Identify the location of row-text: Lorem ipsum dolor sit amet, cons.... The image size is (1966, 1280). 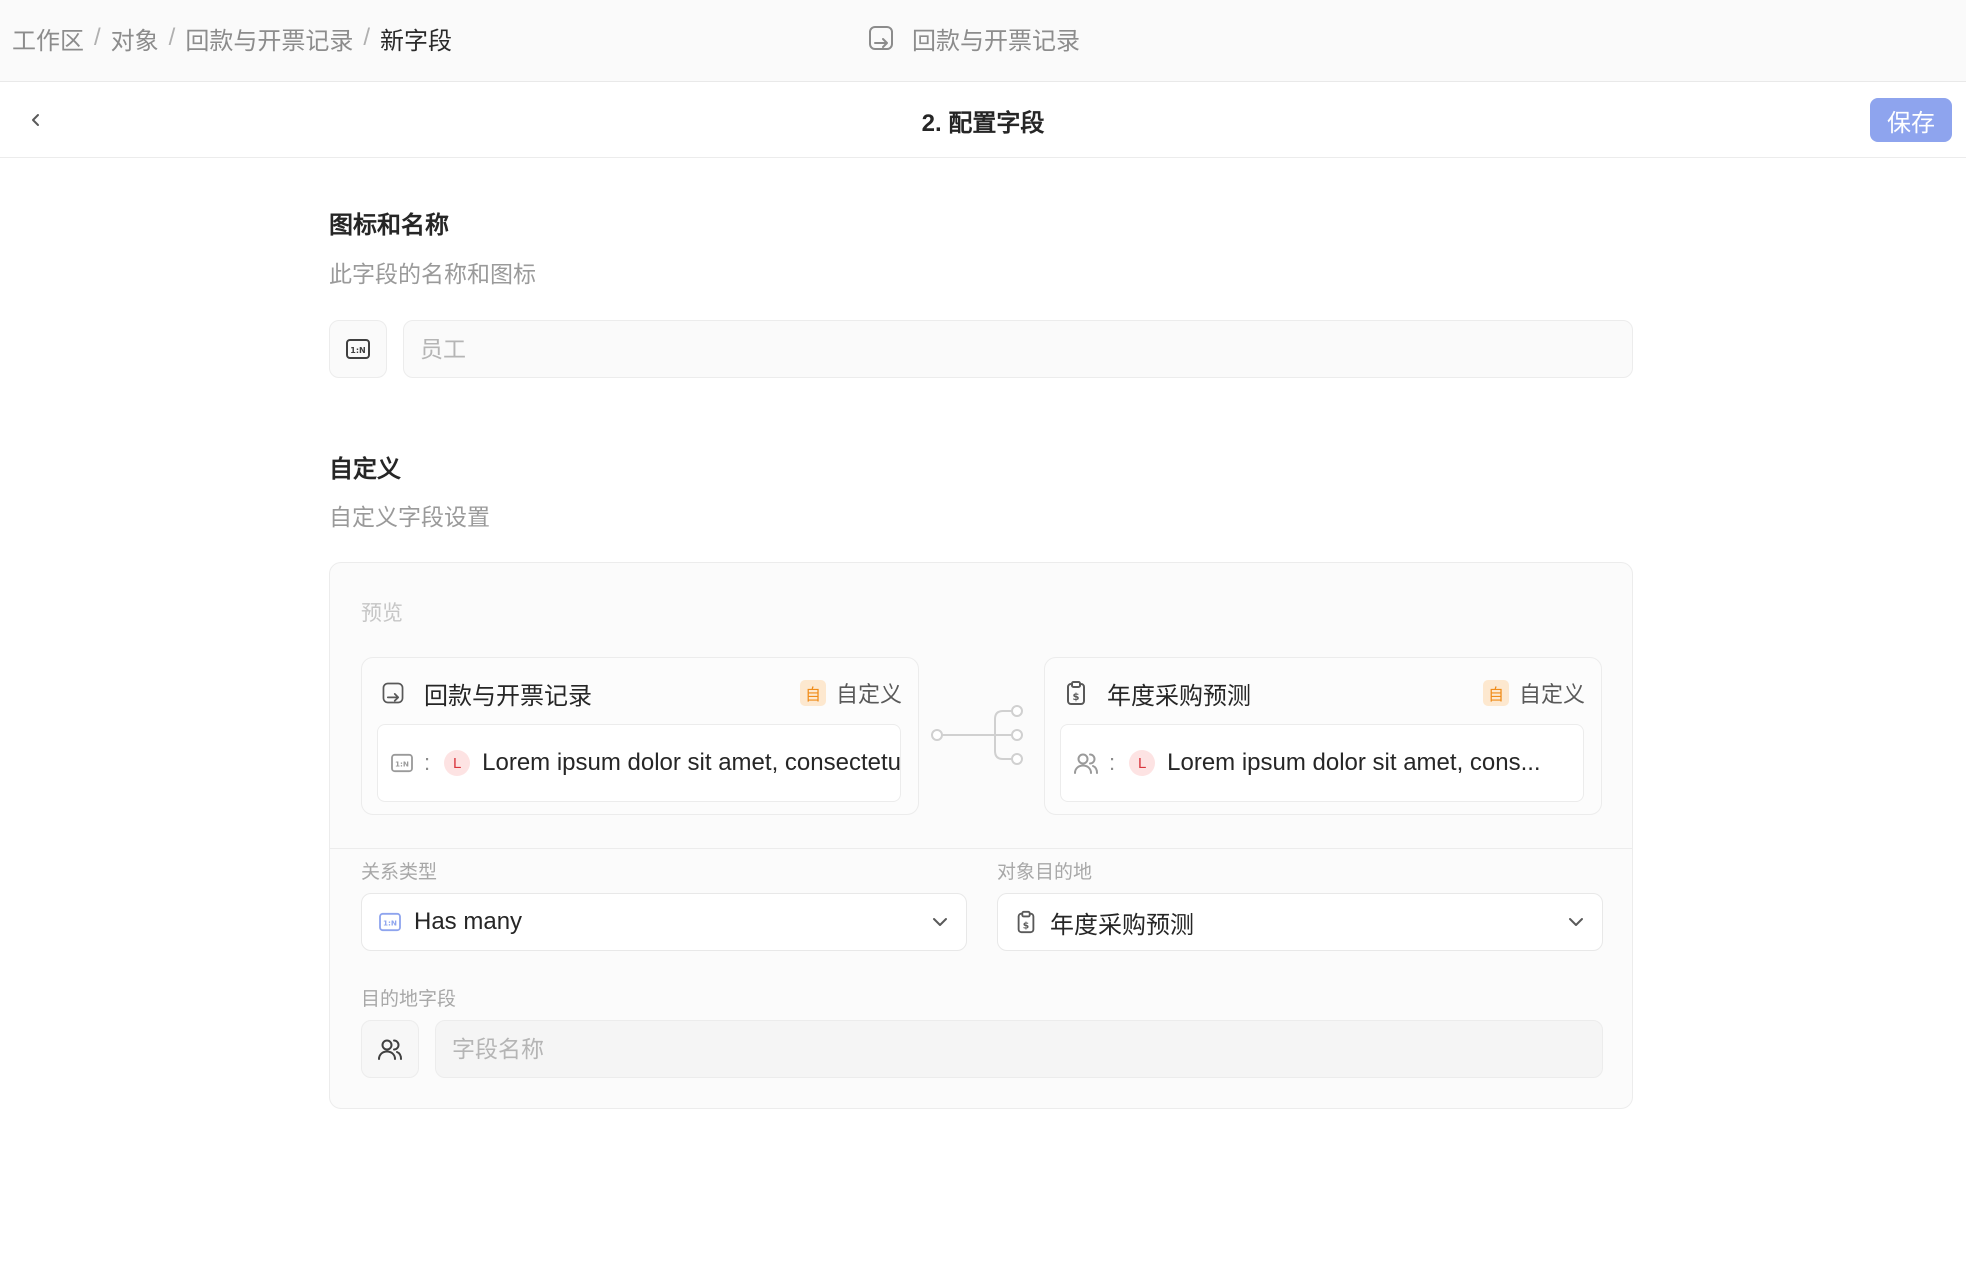
(1354, 762).